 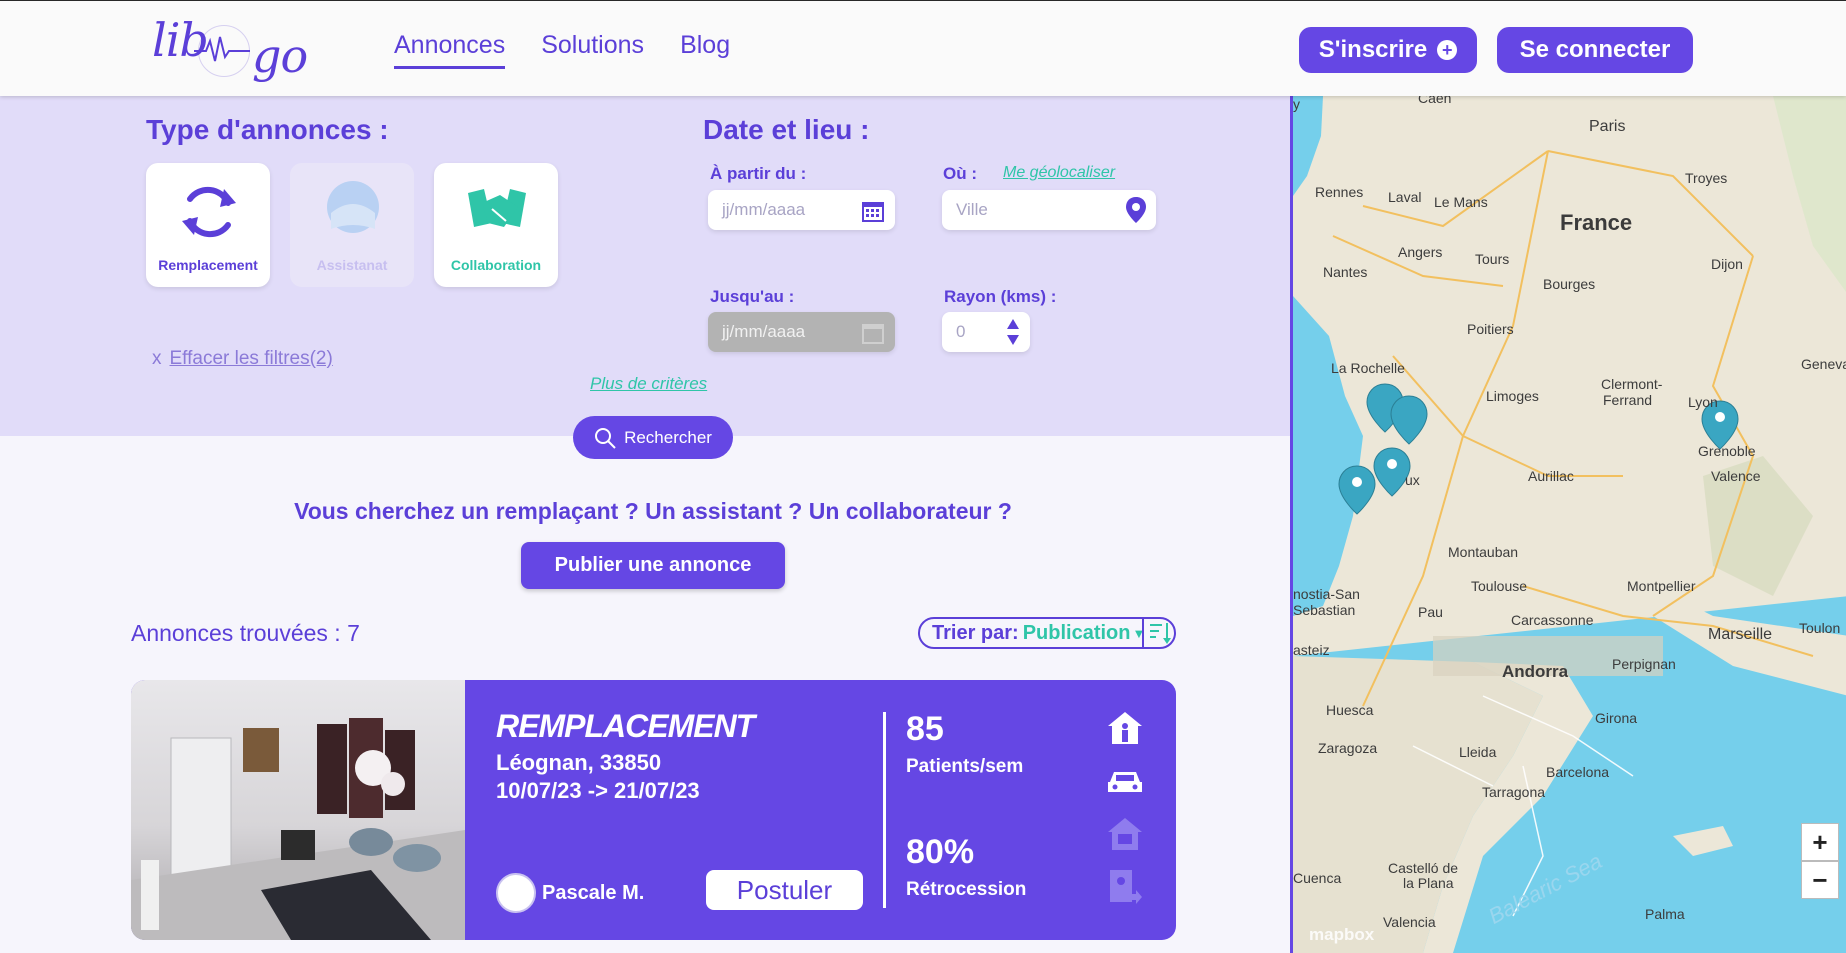 I want to click on sort-order-icon, so click(x=1158, y=633).